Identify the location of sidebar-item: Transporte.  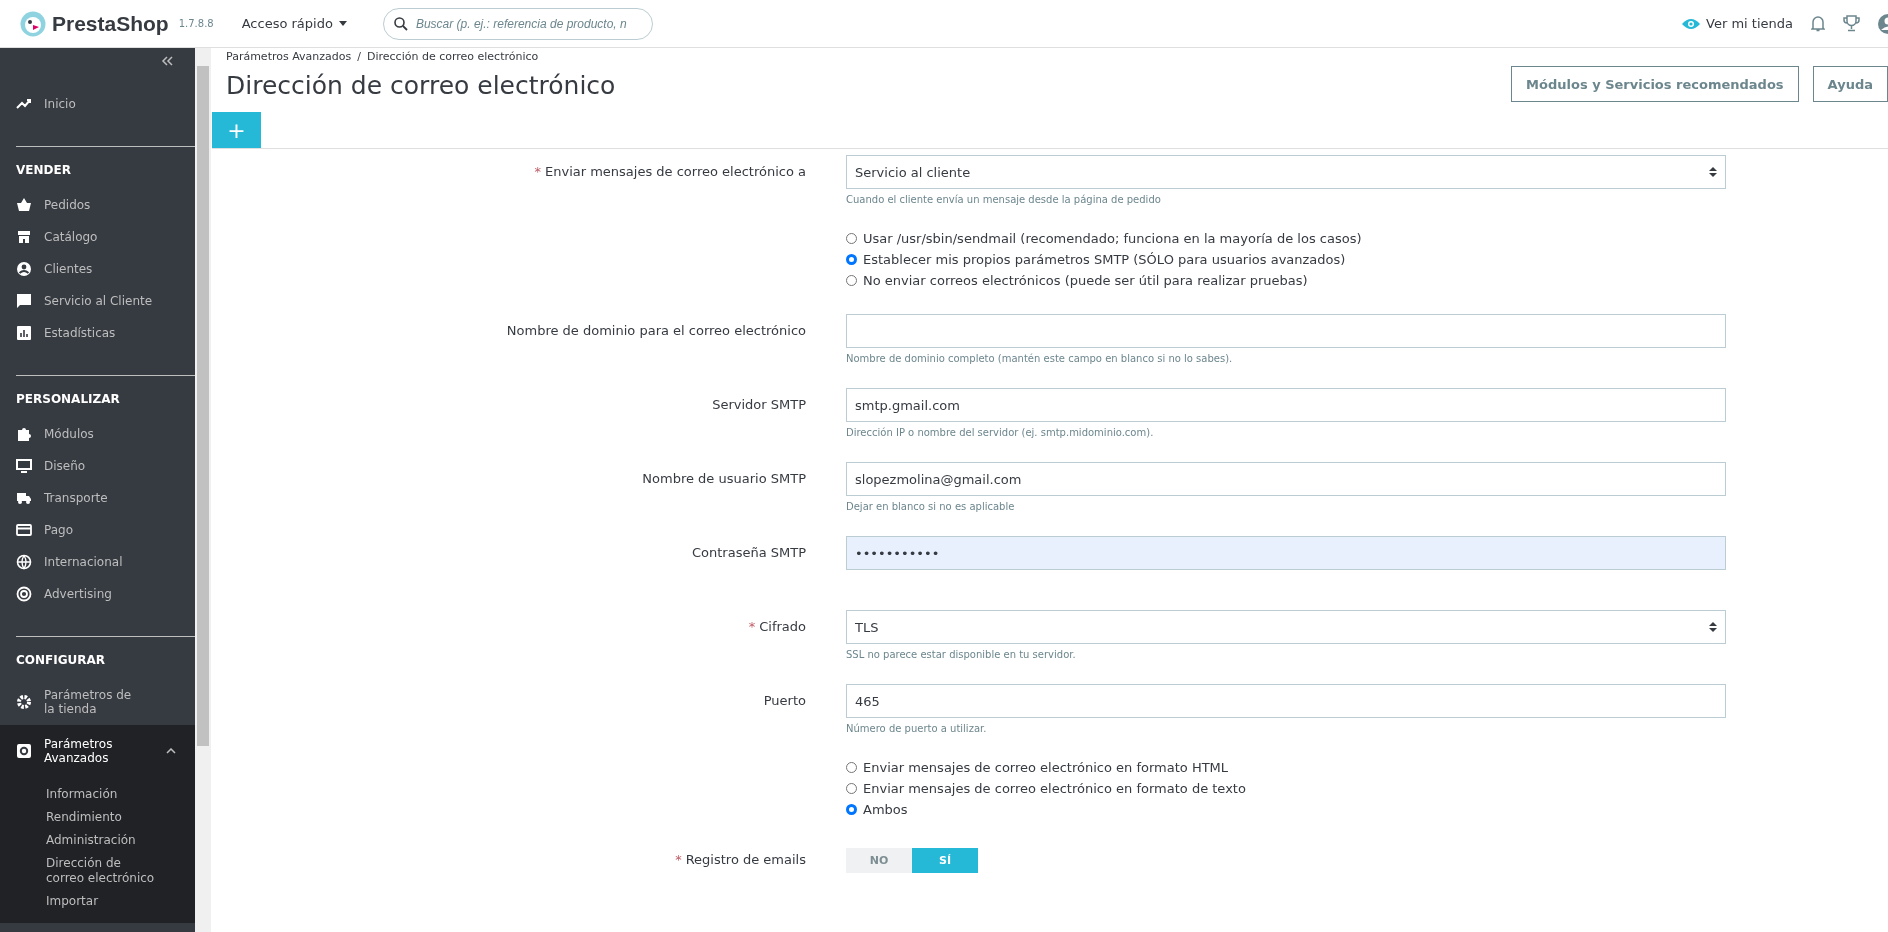
(97, 498).